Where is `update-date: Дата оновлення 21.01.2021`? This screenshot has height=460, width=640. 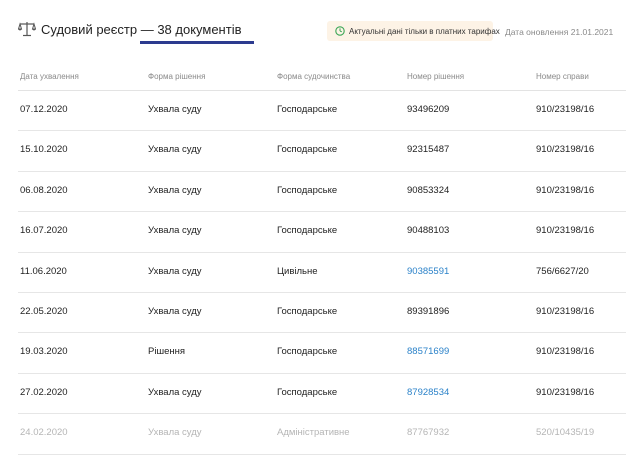
update-date: Дата оновлення 21.01.2021 is located at coordinates (559, 32).